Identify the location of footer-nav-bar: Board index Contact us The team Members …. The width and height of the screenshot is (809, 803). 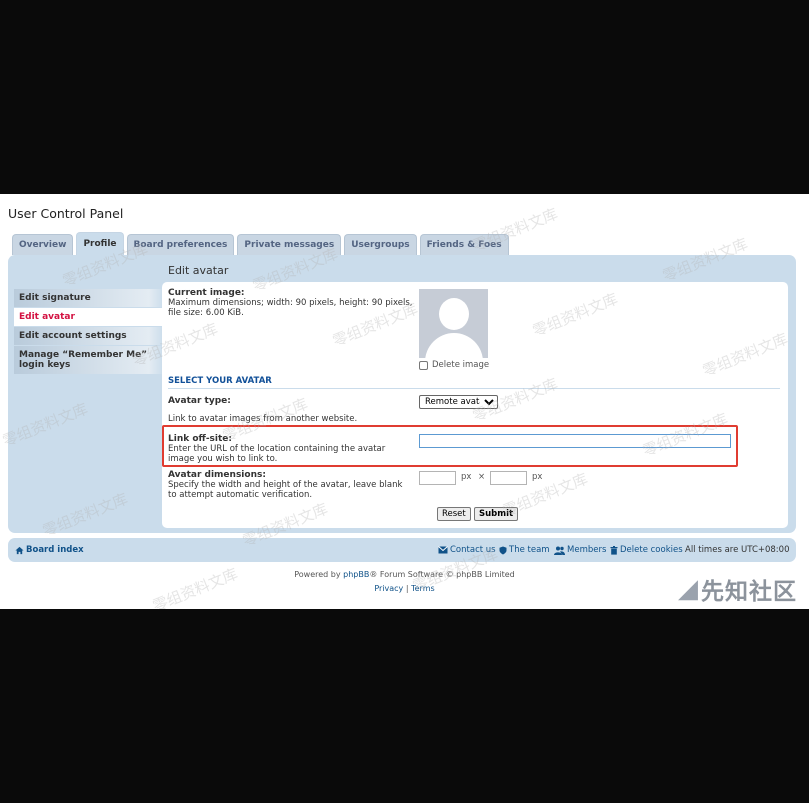
(402, 550).